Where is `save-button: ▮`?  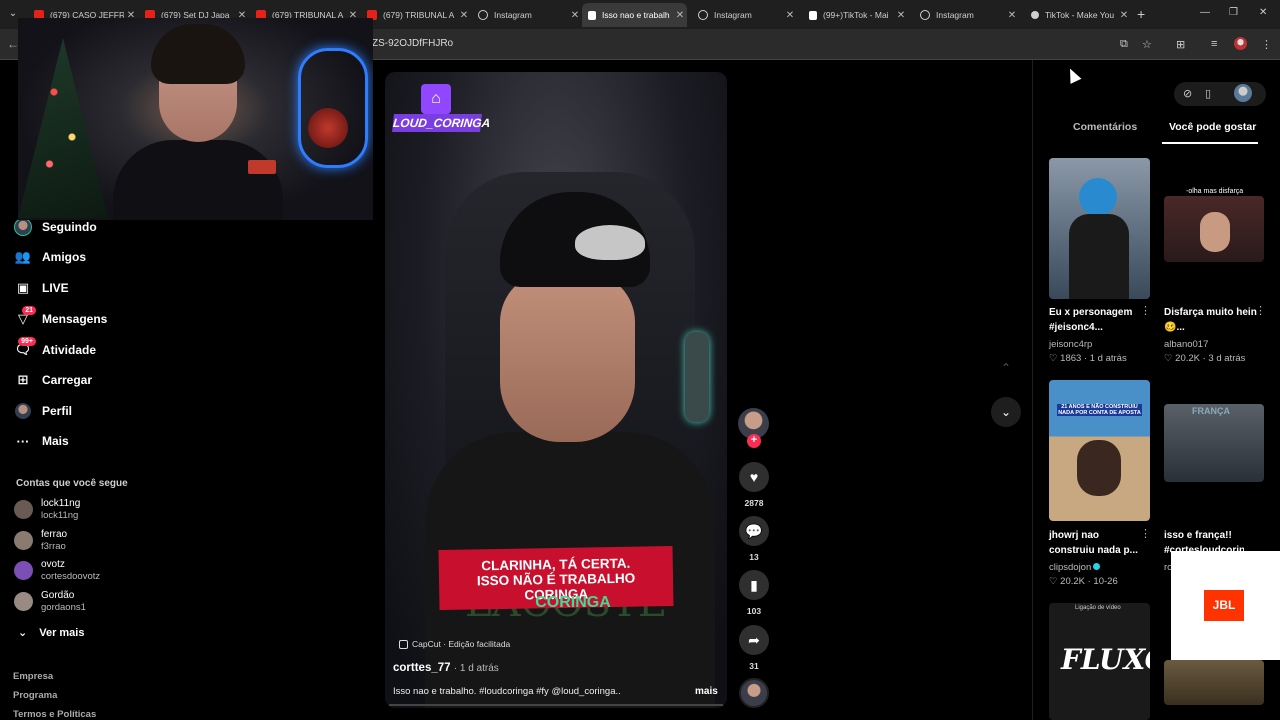
save-button: ▮ is located at coordinates (754, 585).